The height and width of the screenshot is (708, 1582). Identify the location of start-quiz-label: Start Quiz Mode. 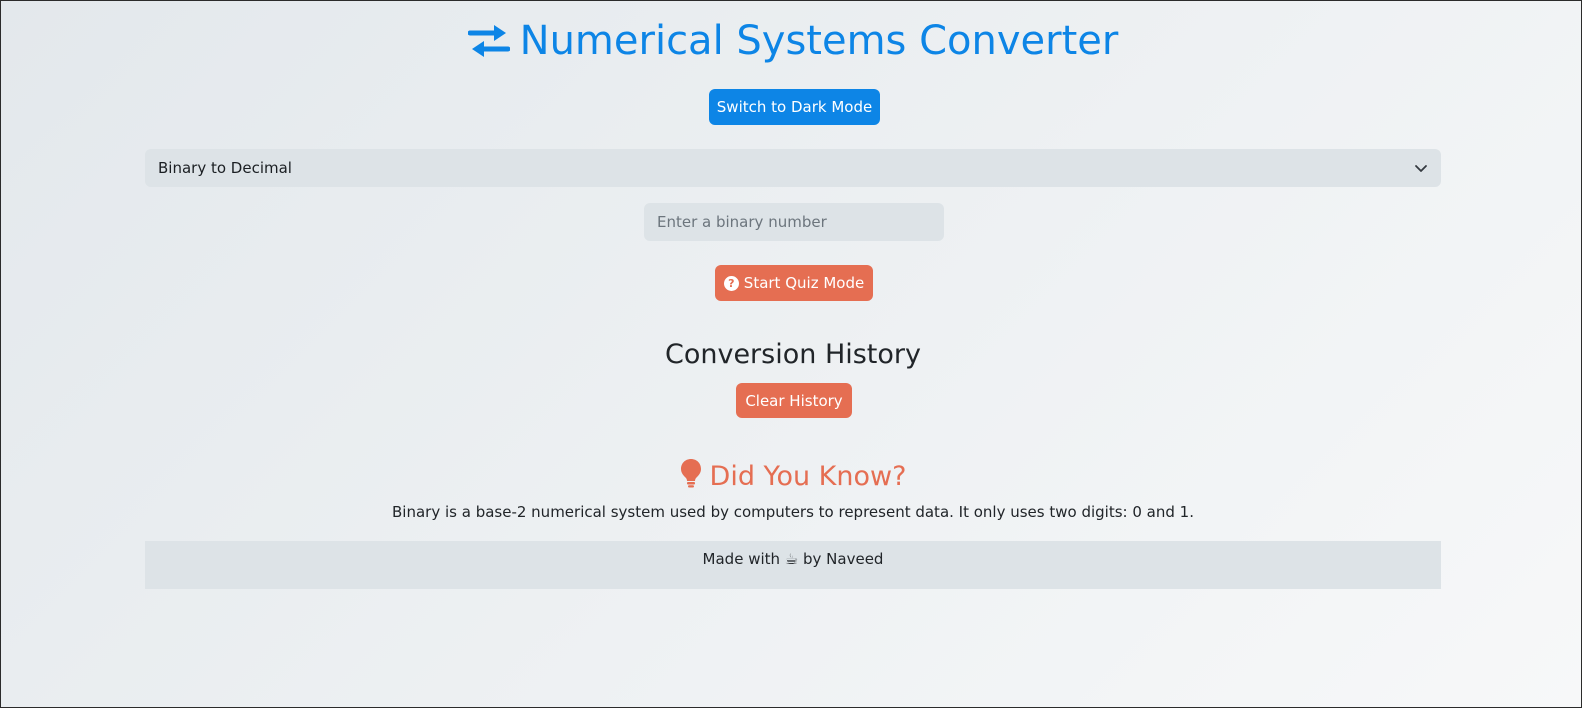
(804, 283).